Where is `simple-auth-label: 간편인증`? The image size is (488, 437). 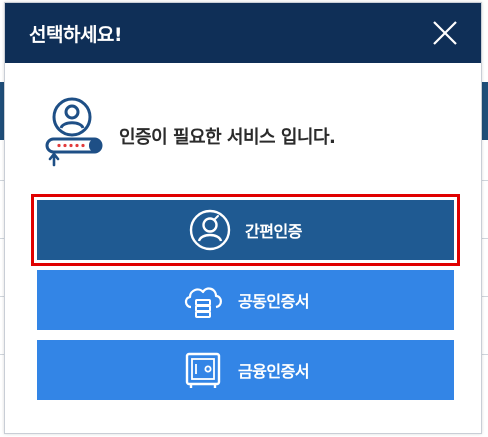
simple-auth-label: 간편인증 is located at coordinates (273, 231).